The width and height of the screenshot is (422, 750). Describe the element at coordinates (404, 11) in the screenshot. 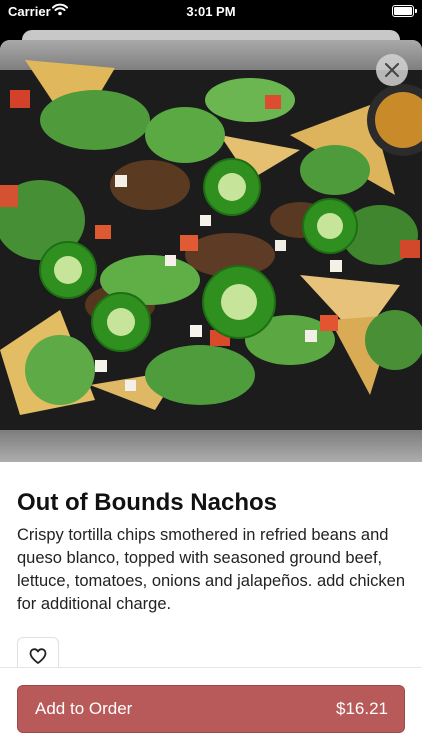

I see `battery-icon` at that location.